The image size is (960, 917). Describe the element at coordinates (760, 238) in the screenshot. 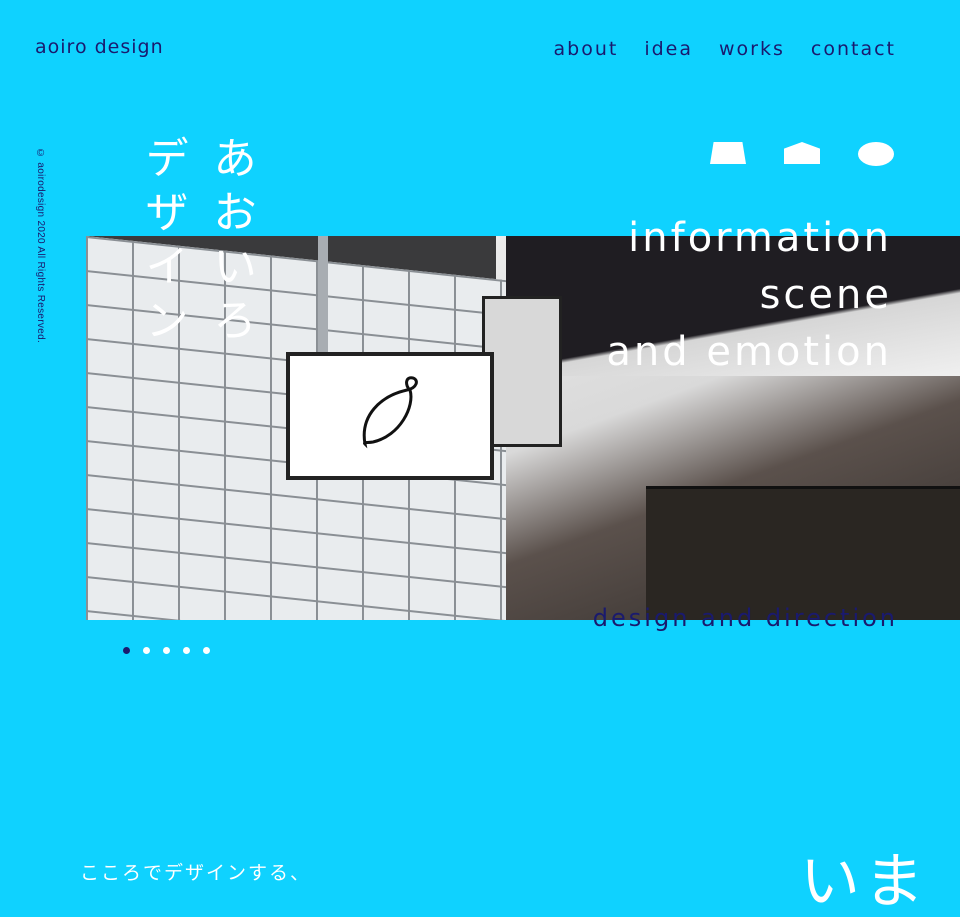

I see `tagline-line-1: information` at that location.